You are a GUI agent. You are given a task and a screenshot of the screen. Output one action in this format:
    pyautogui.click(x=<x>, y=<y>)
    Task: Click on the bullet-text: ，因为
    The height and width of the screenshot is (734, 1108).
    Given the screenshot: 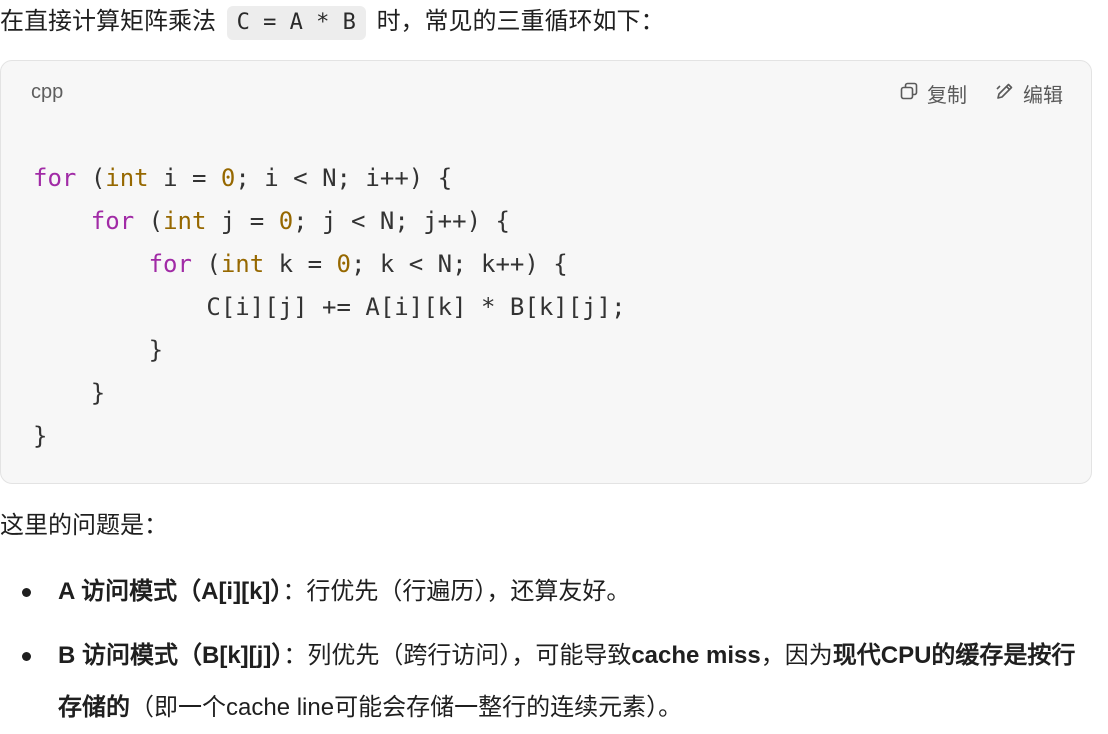 What is the action you would take?
    pyautogui.click(x=796, y=655)
    